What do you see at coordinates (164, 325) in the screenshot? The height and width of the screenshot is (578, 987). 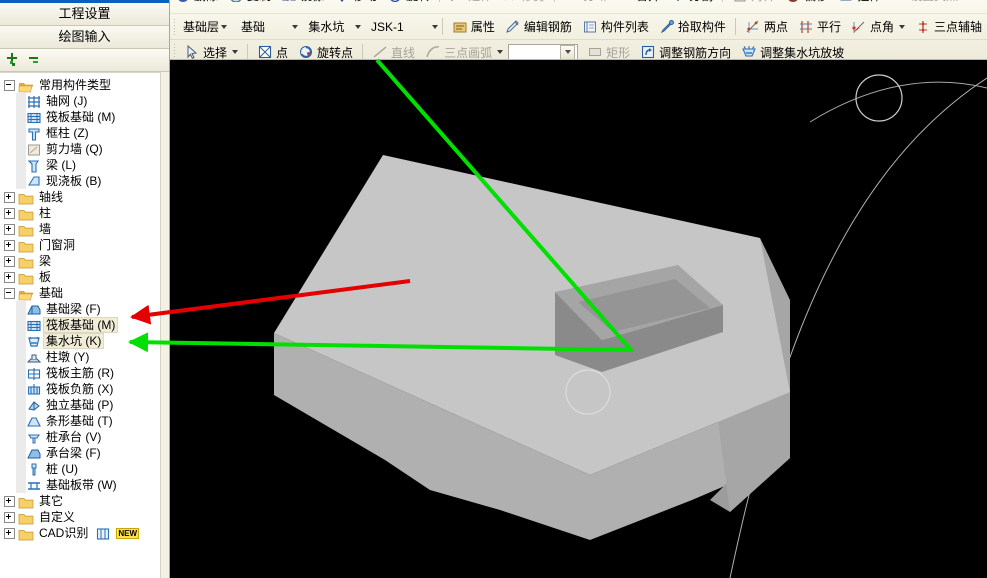 I see `tree-vertical-scrollbar` at bounding box center [164, 325].